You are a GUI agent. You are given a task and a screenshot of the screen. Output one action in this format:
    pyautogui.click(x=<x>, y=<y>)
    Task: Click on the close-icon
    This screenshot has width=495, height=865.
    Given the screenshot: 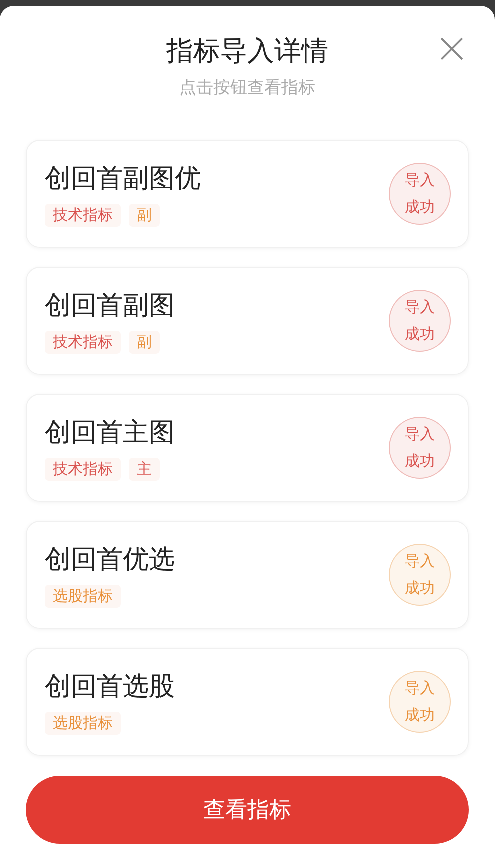 What is the action you would take?
    pyautogui.click(x=452, y=49)
    